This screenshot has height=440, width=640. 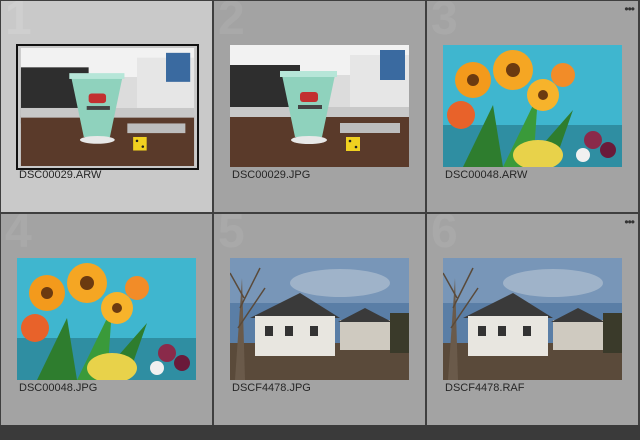 What do you see at coordinates (485, 388) in the screenshot?
I see `filename-label: DSCF4478.RAF` at bounding box center [485, 388].